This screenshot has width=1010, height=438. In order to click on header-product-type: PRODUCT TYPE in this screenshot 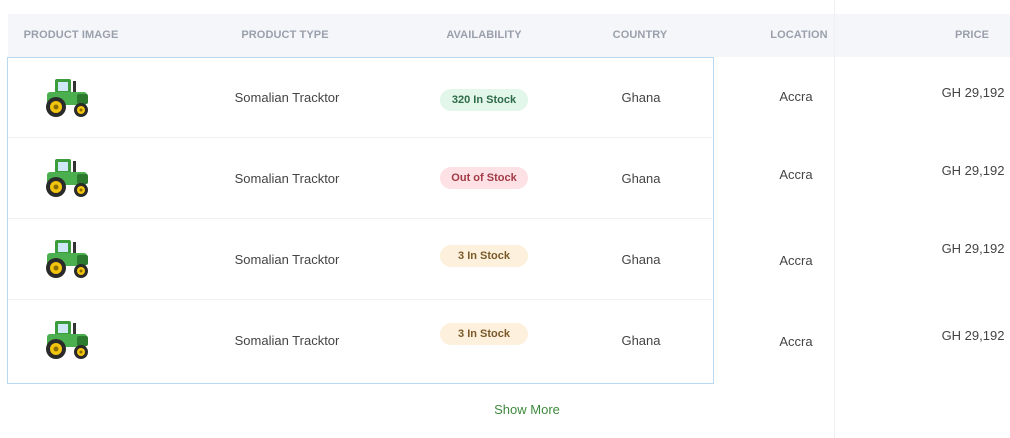, I will do `click(285, 35)`.